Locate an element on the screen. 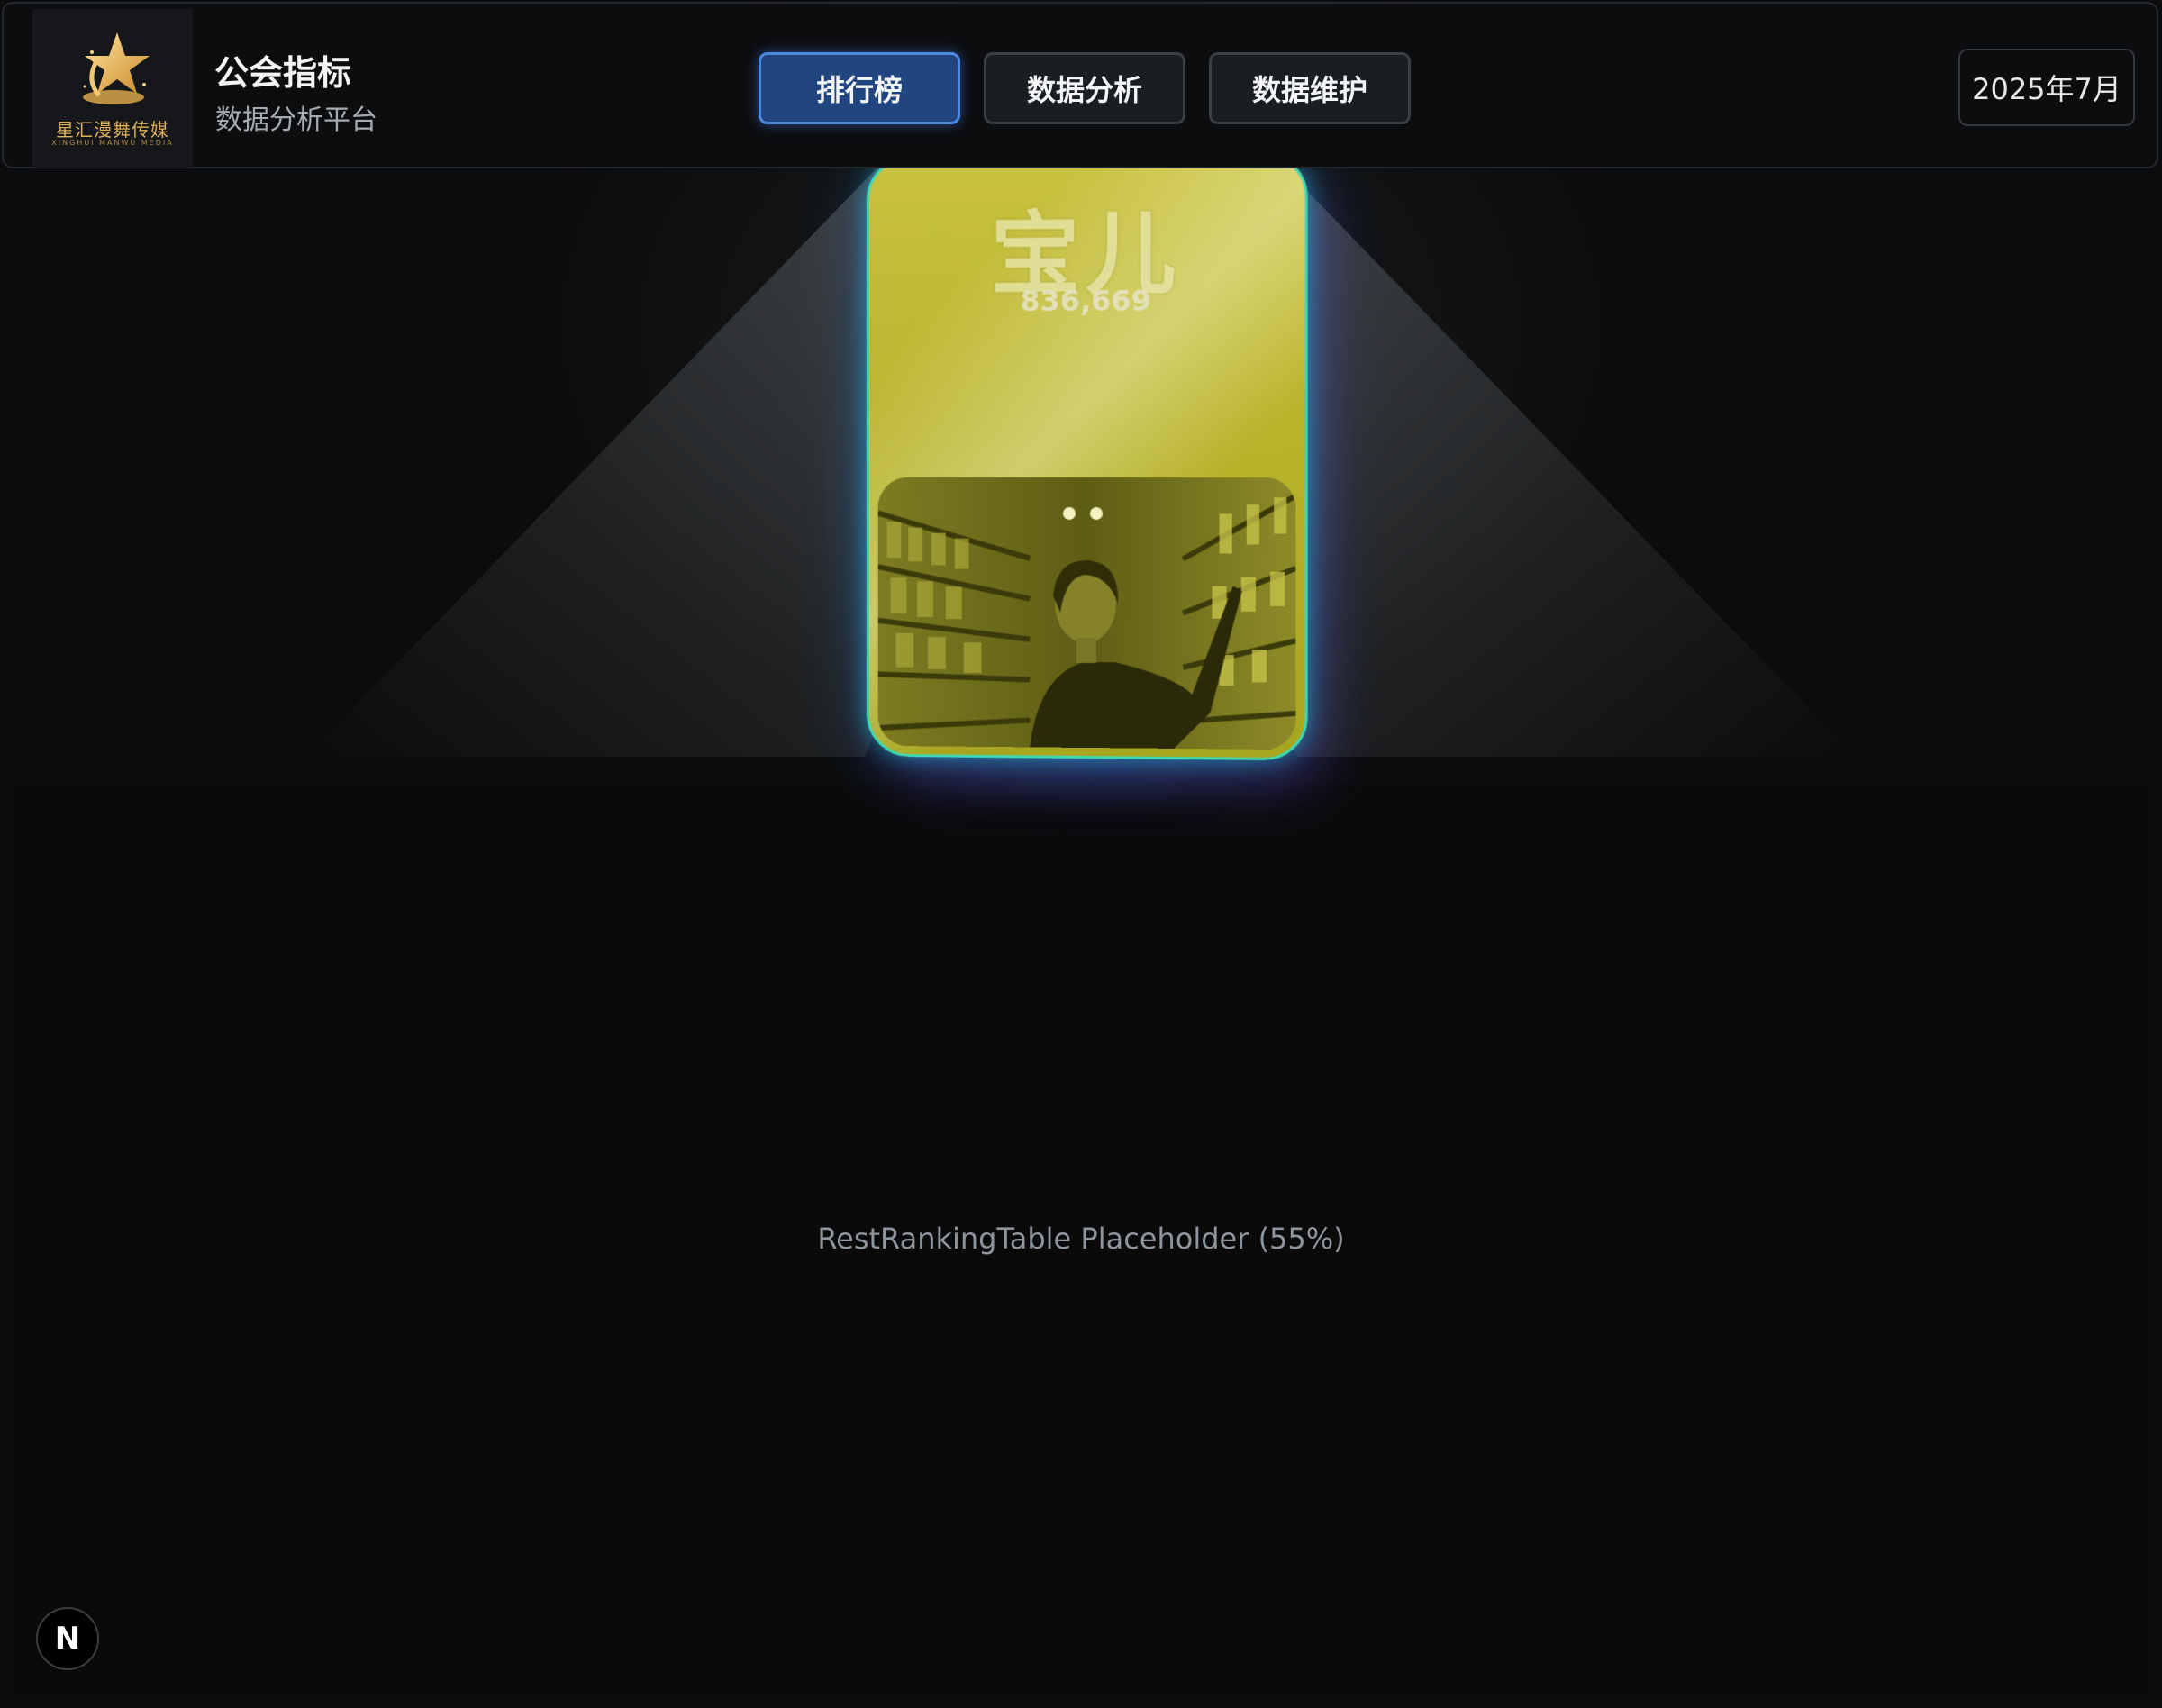 The height and width of the screenshot is (1708, 2162). top-rank-card: 宝儿 836,669 is located at coordinates (1087, 456).